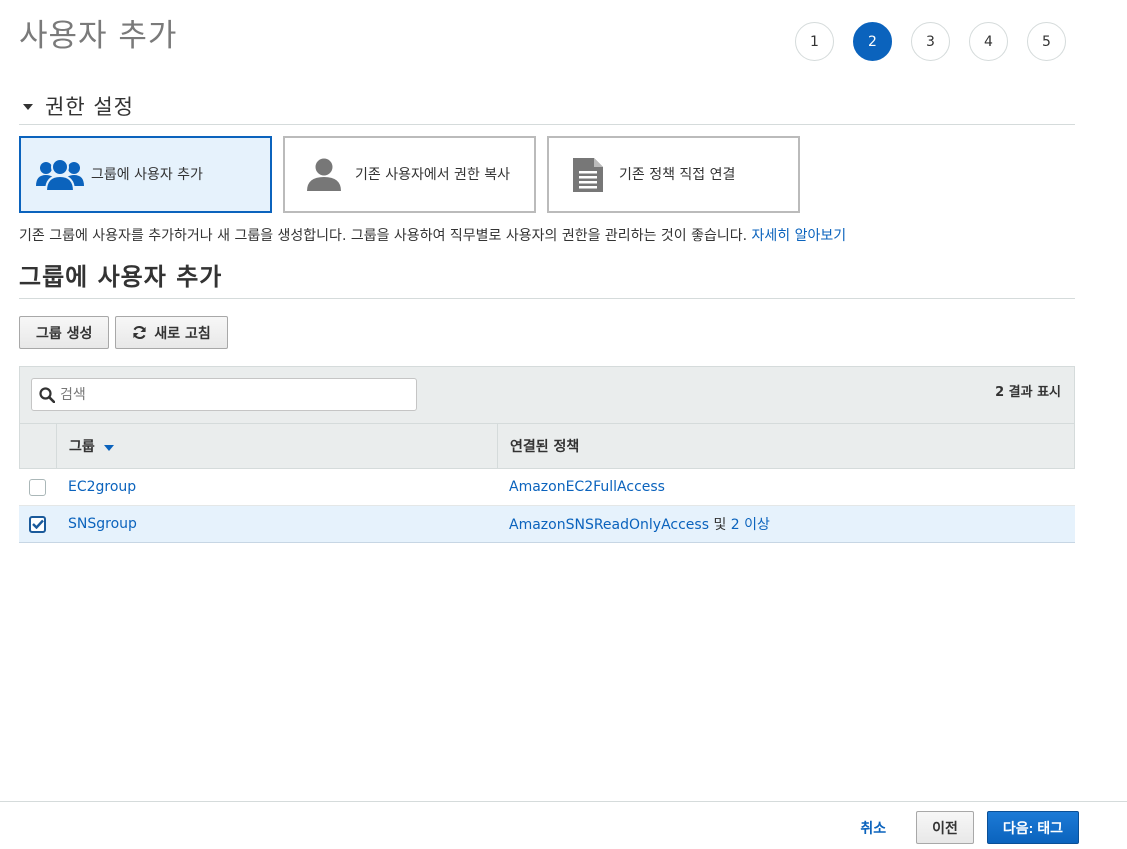 This screenshot has width=1127, height=849. I want to click on table-header: 그룹 연결된 정책, so click(547, 446).